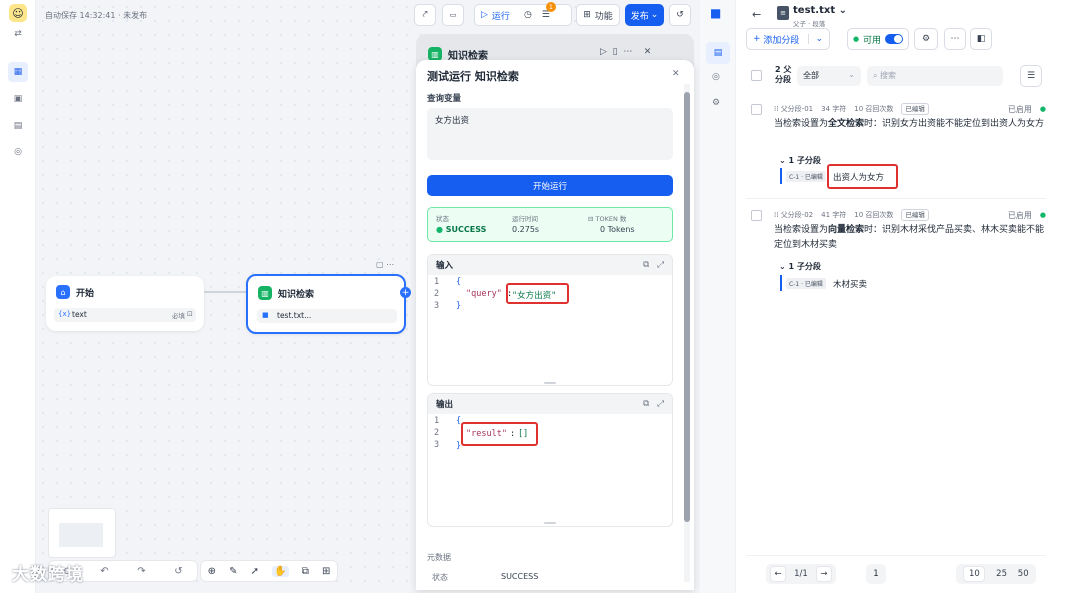 The height and width of the screenshot is (593, 1080). What do you see at coordinates (1031, 76) in the screenshot?
I see `list-view-icon: ☰` at bounding box center [1031, 76].